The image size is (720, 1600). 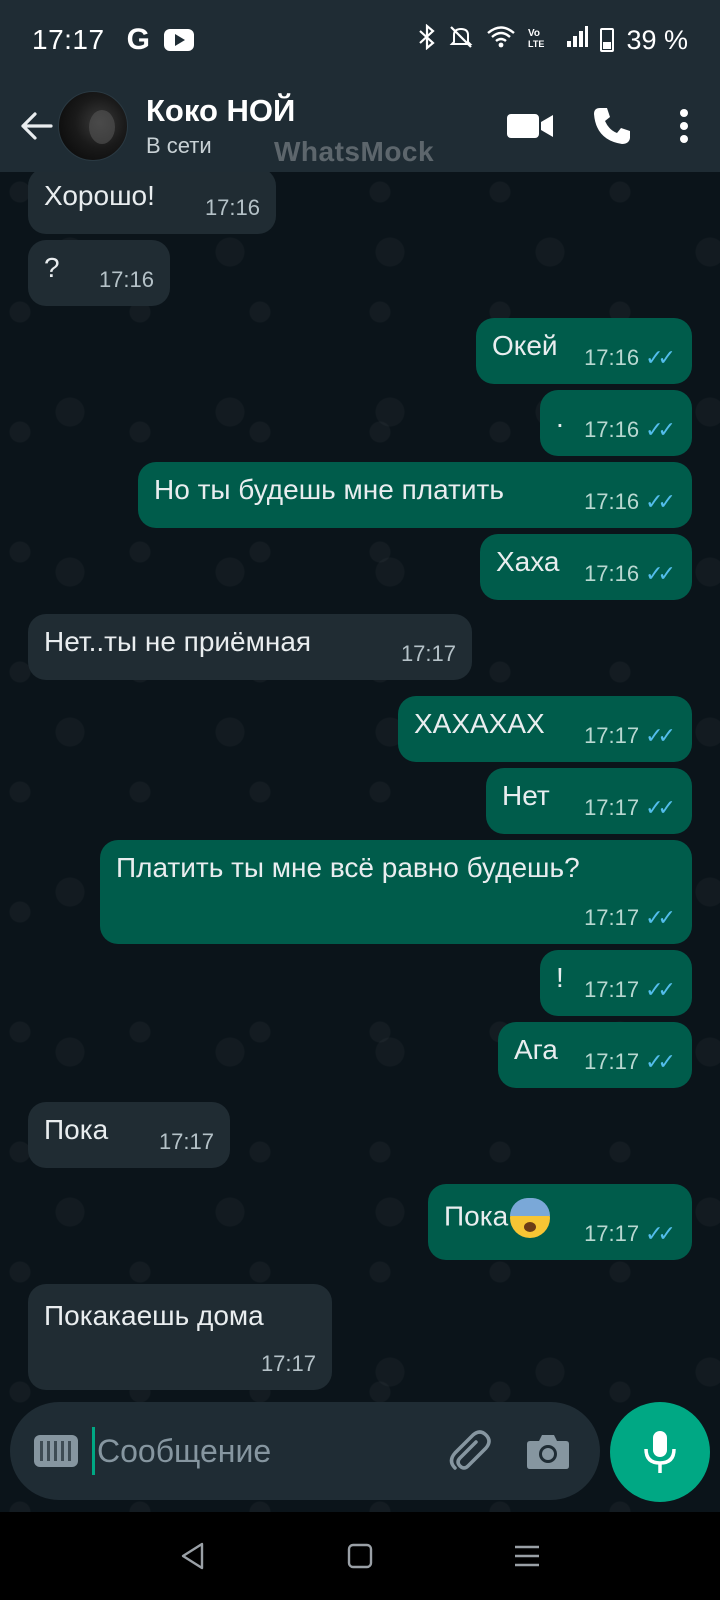 I want to click on microphone-icon, so click(x=660, y=1452).